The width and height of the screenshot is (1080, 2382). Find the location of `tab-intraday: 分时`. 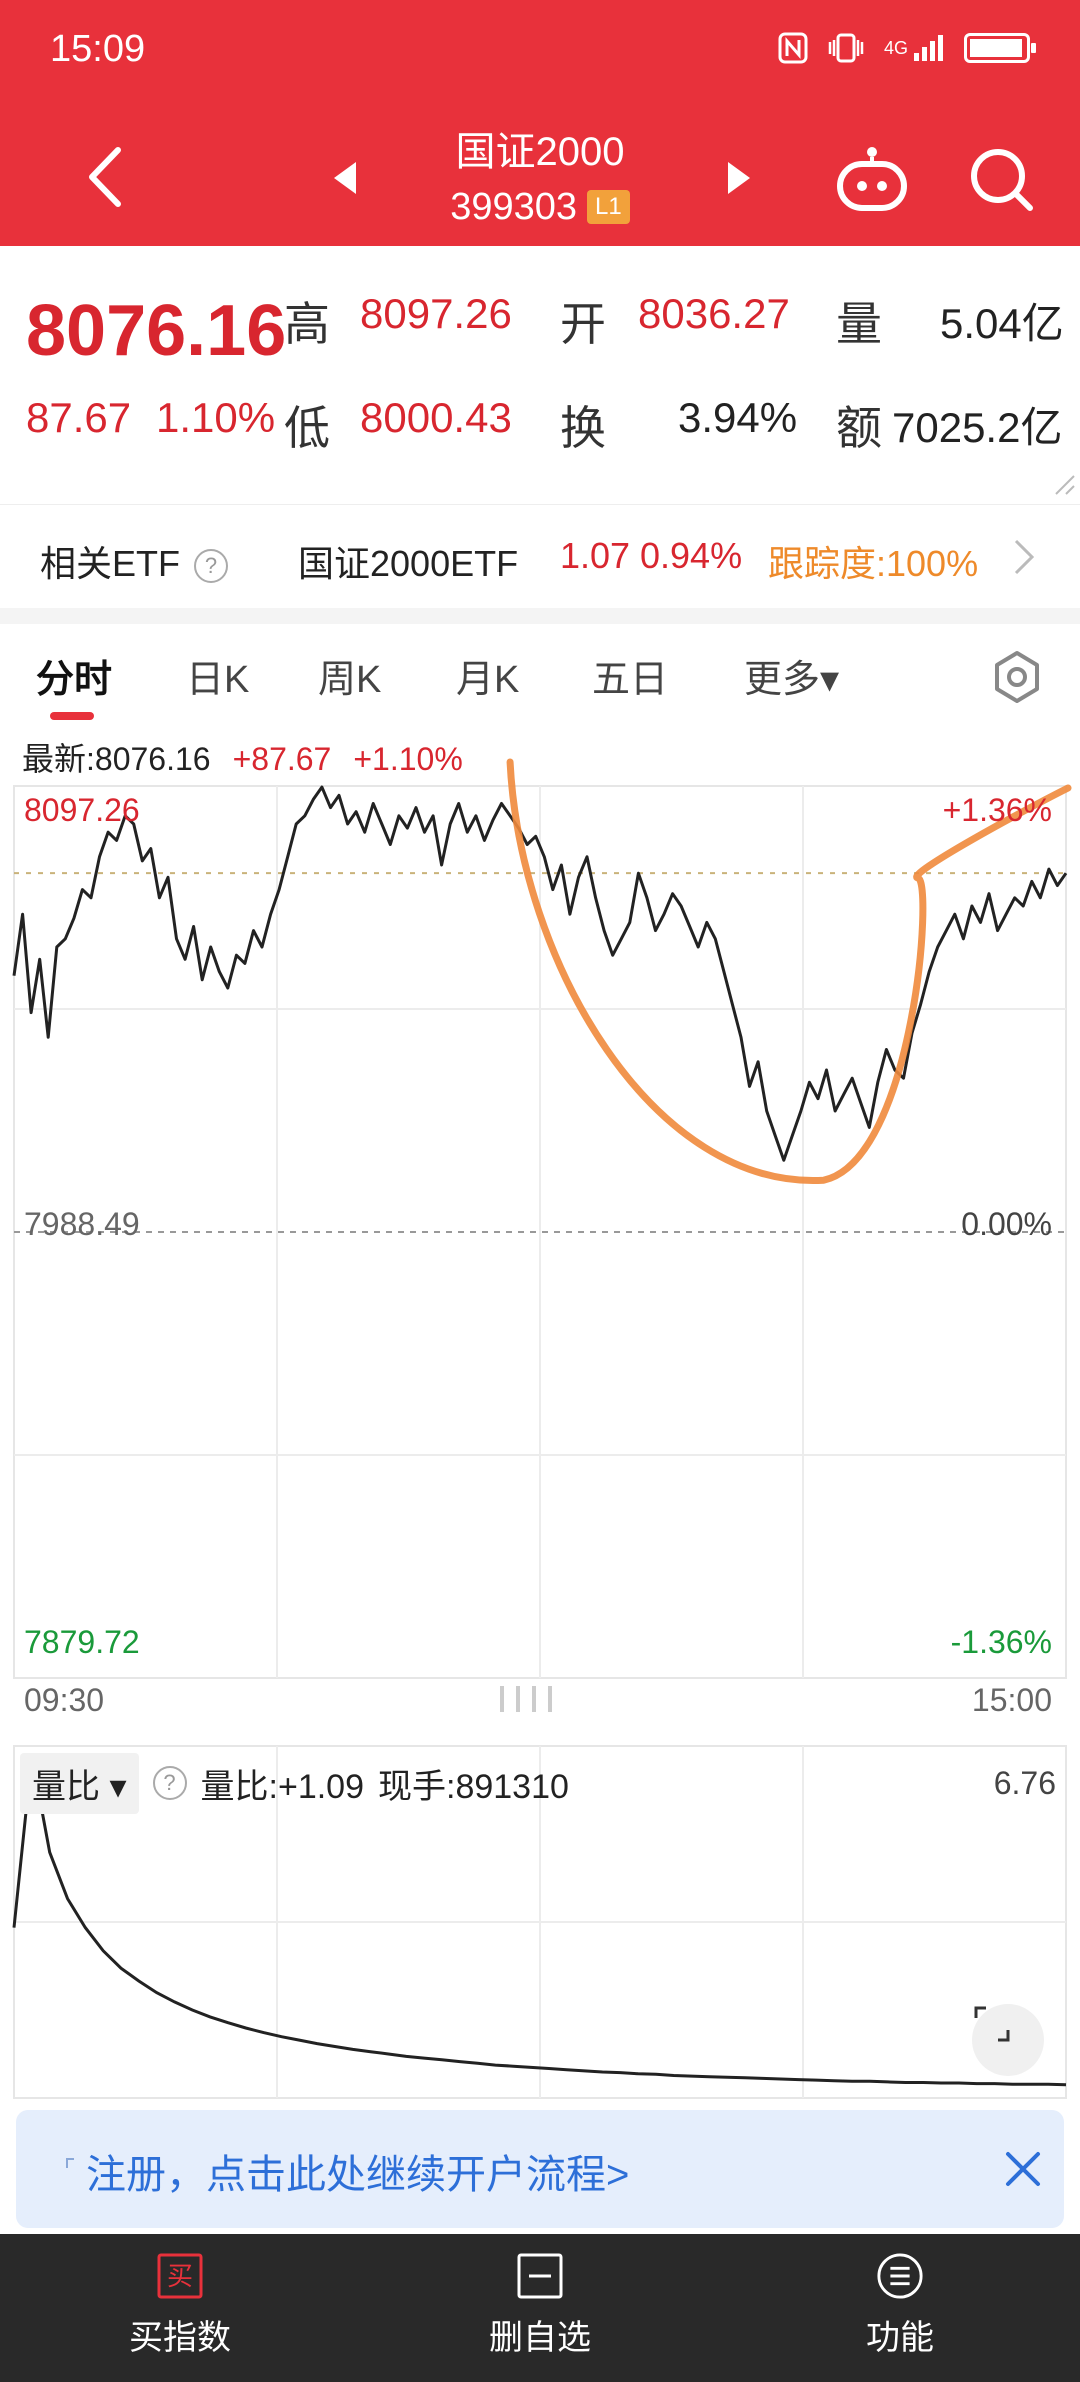

tab-intraday: 分时 is located at coordinates (74, 675).